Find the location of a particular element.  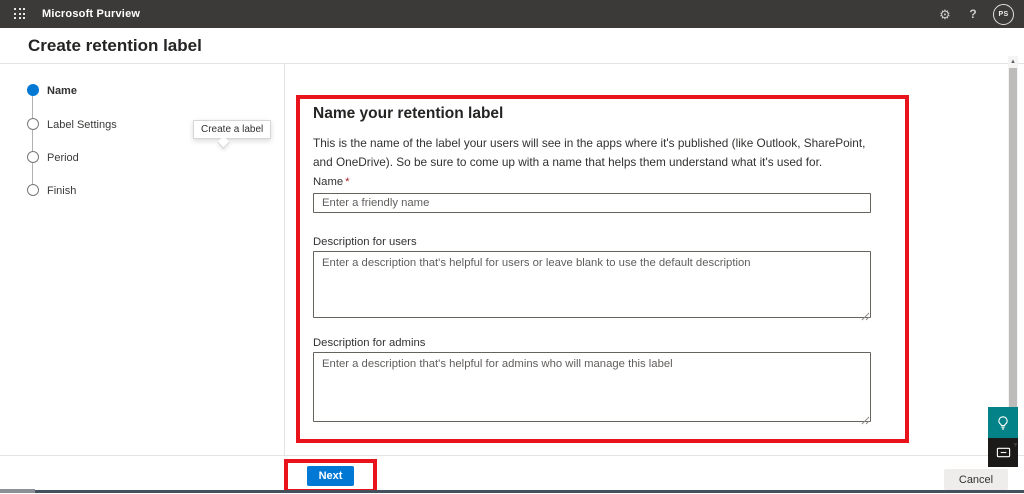

step-finish: Finish is located at coordinates (61, 191).